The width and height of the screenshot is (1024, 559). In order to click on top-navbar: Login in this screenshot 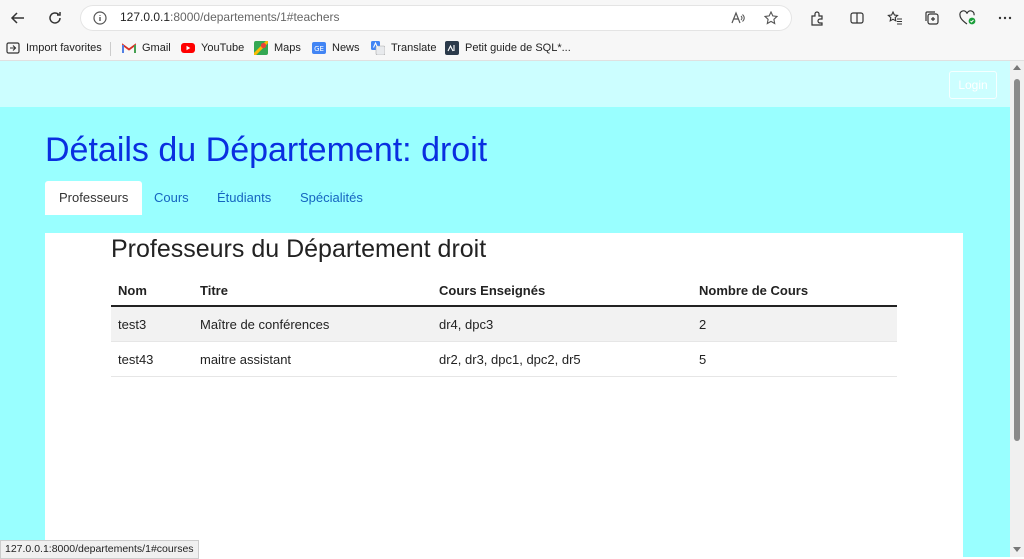, I will do `click(505, 84)`.